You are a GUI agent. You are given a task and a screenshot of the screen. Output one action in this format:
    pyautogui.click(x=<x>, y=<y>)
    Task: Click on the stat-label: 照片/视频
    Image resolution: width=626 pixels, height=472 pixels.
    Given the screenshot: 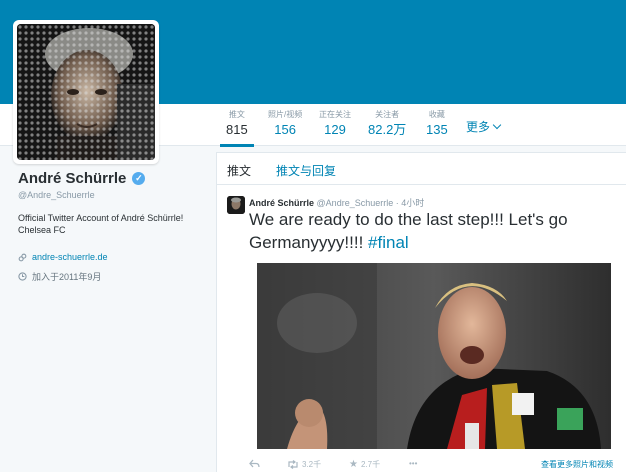 What is the action you would take?
    pyautogui.click(x=285, y=114)
    